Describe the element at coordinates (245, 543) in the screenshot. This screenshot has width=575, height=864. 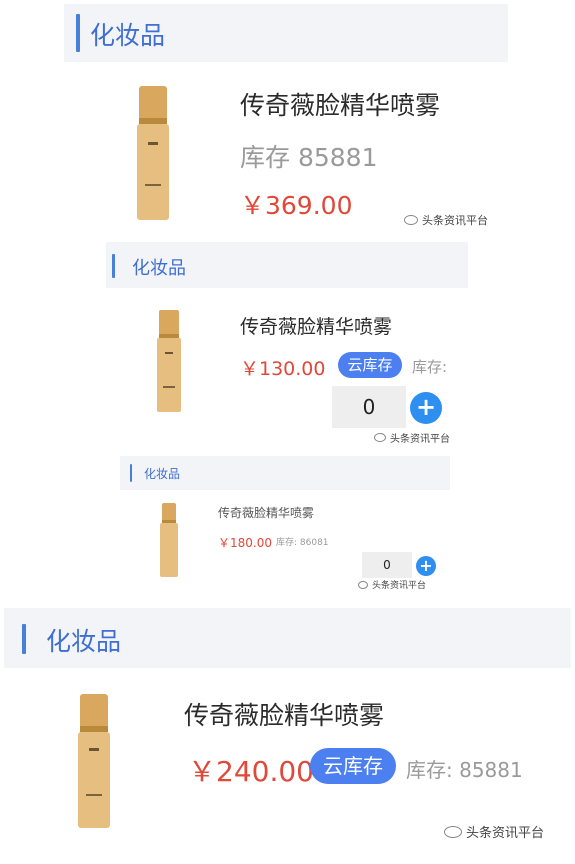
I see `product-price: ￥180.00` at that location.